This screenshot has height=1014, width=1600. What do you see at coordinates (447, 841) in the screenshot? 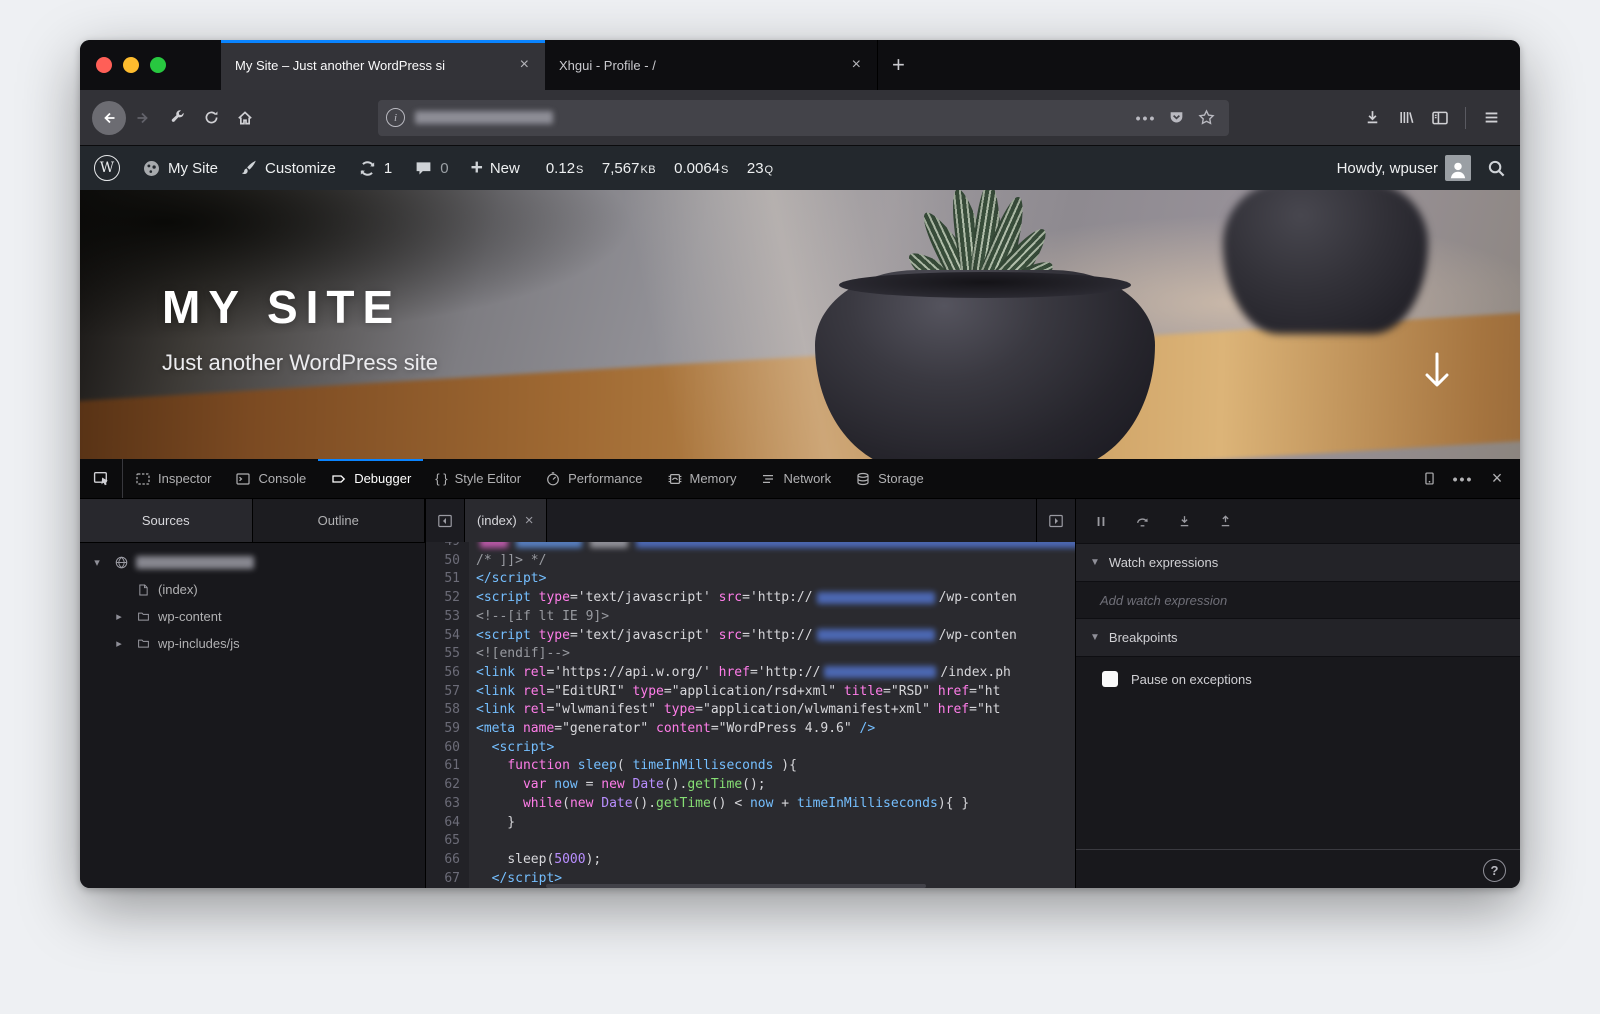
I see `line-number: 65` at bounding box center [447, 841].